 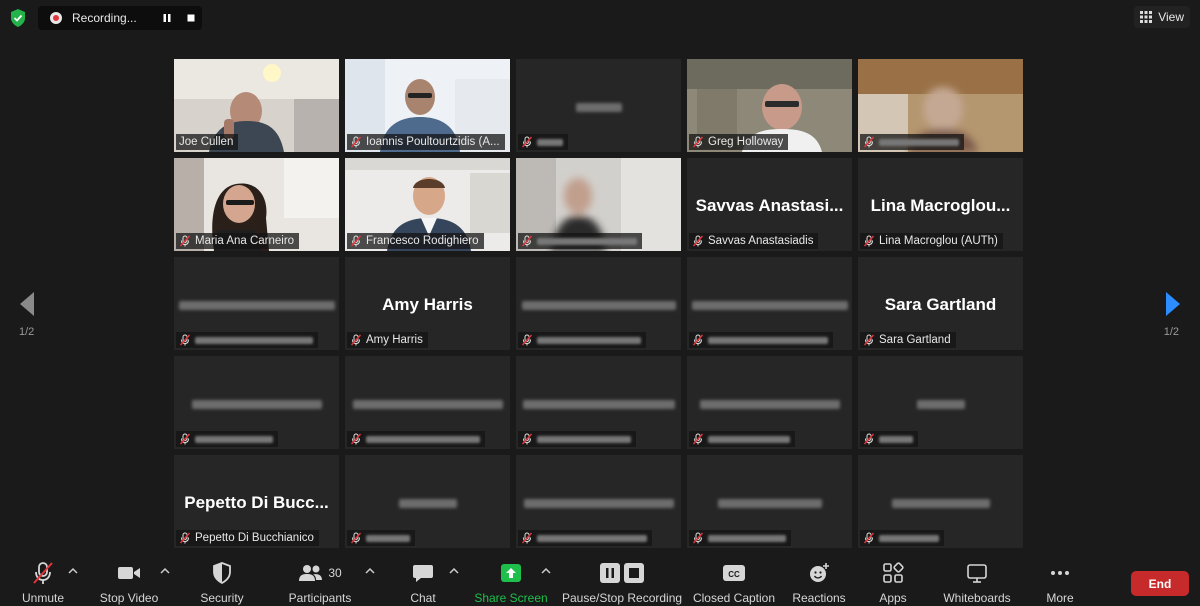 What do you see at coordinates (1172, 304) in the screenshot?
I see `next-page-arrow-icon` at bounding box center [1172, 304].